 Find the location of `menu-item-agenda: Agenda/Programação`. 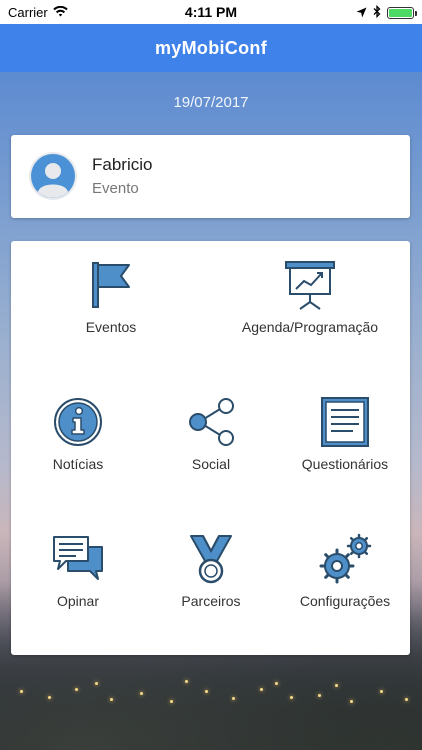

menu-item-agenda: Agenda/Programação is located at coordinates (310, 297).